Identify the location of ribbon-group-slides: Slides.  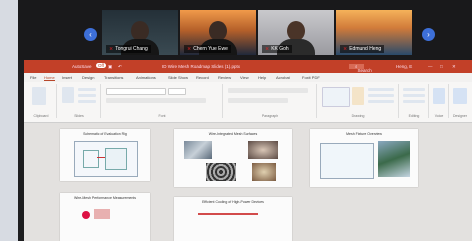
(79, 101).